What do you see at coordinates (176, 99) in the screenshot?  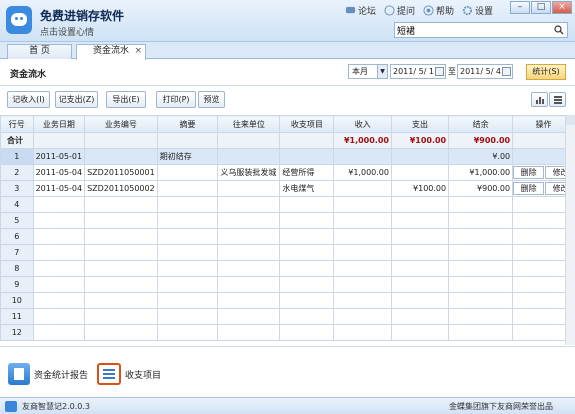 I see `print-button: 打印(P)` at bounding box center [176, 99].